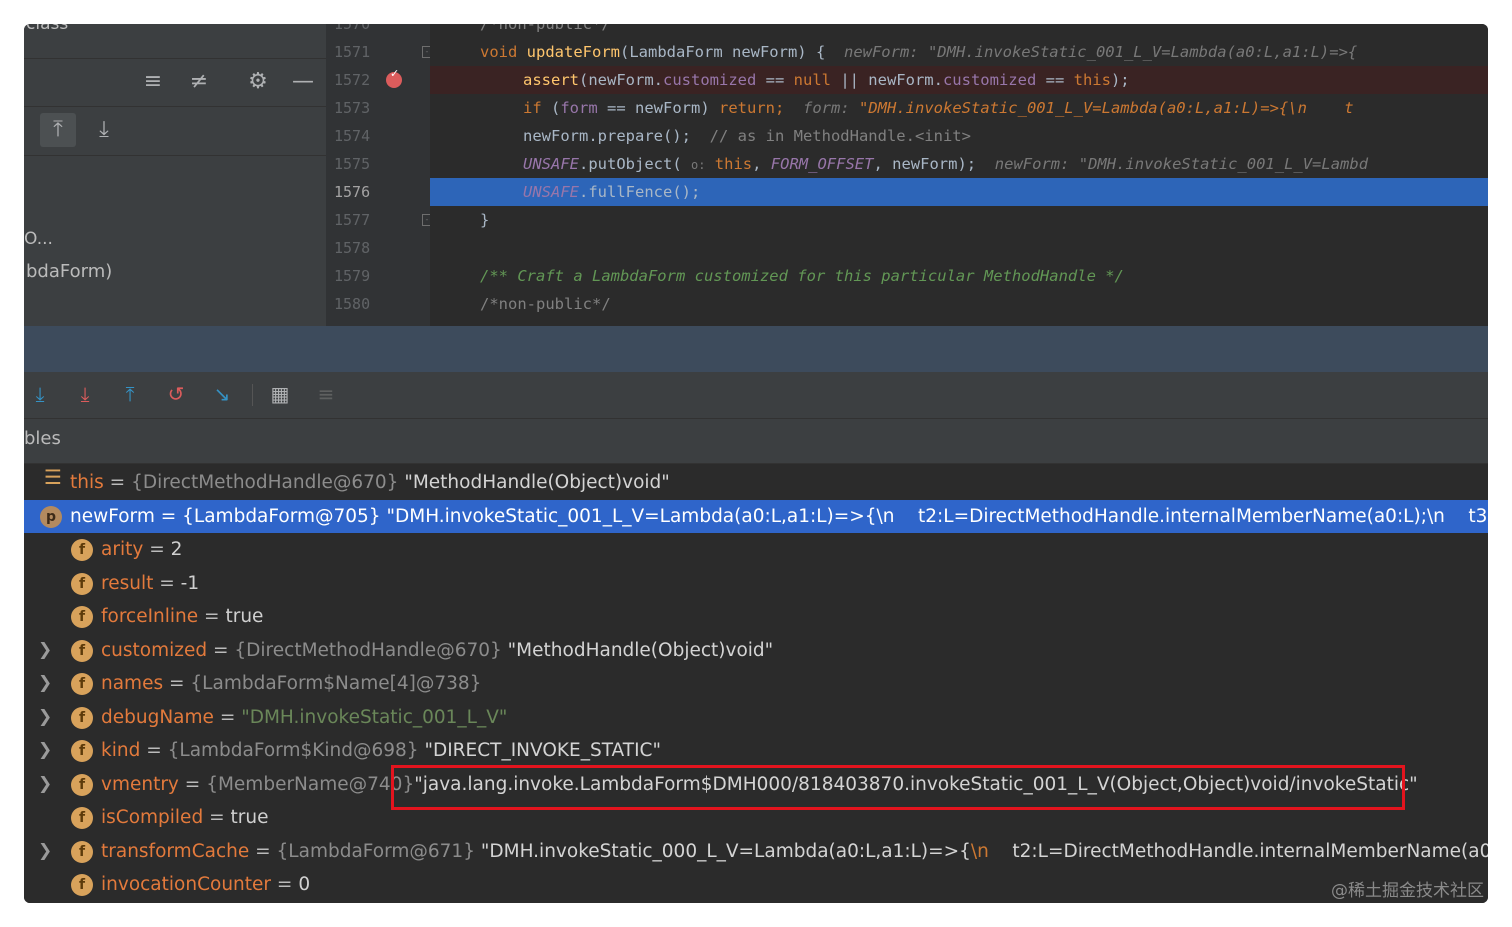 The height and width of the screenshot is (927, 1512). Describe the element at coordinates (175, 131) in the screenshot. I see `panel-toolbar-secondary: ⤒ ⤓` at that location.